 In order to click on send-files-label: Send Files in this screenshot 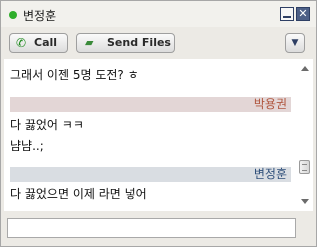, I will do `click(139, 42)`.